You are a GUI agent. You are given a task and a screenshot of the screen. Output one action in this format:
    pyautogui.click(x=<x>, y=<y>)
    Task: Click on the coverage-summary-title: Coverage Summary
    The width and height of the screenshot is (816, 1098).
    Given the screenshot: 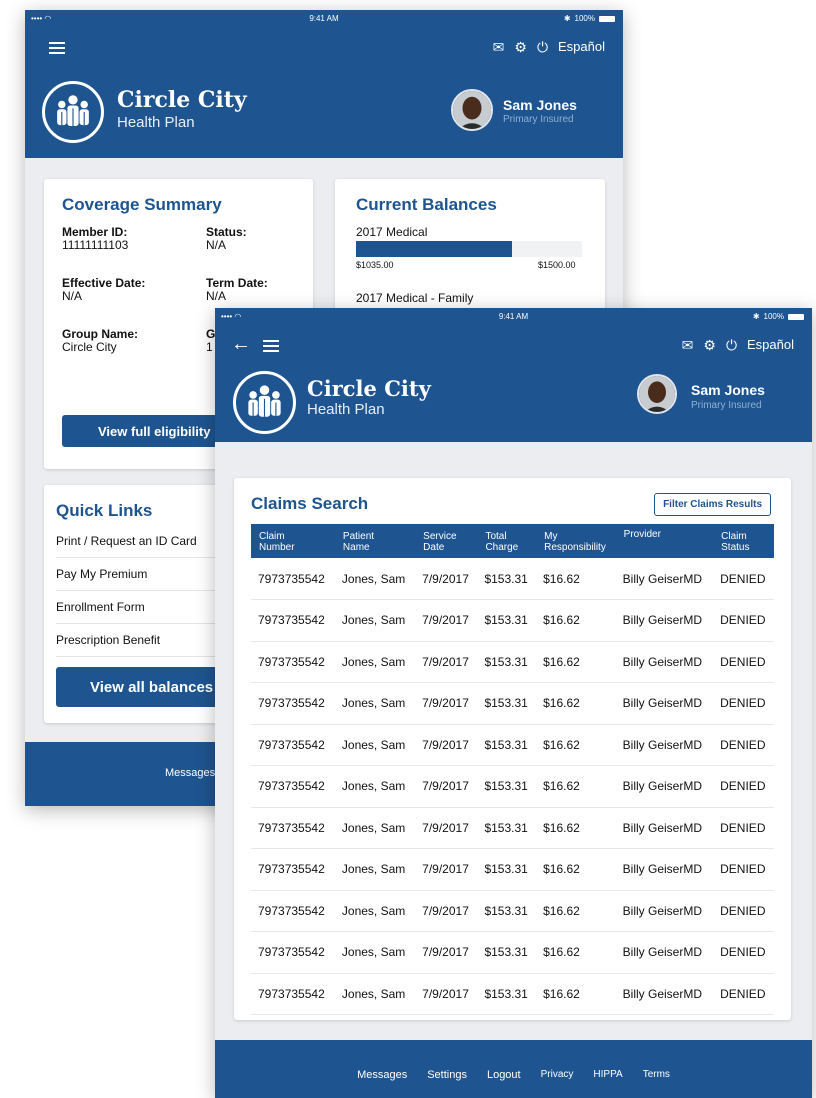 What is the action you would take?
    pyautogui.click(x=142, y=204)
    